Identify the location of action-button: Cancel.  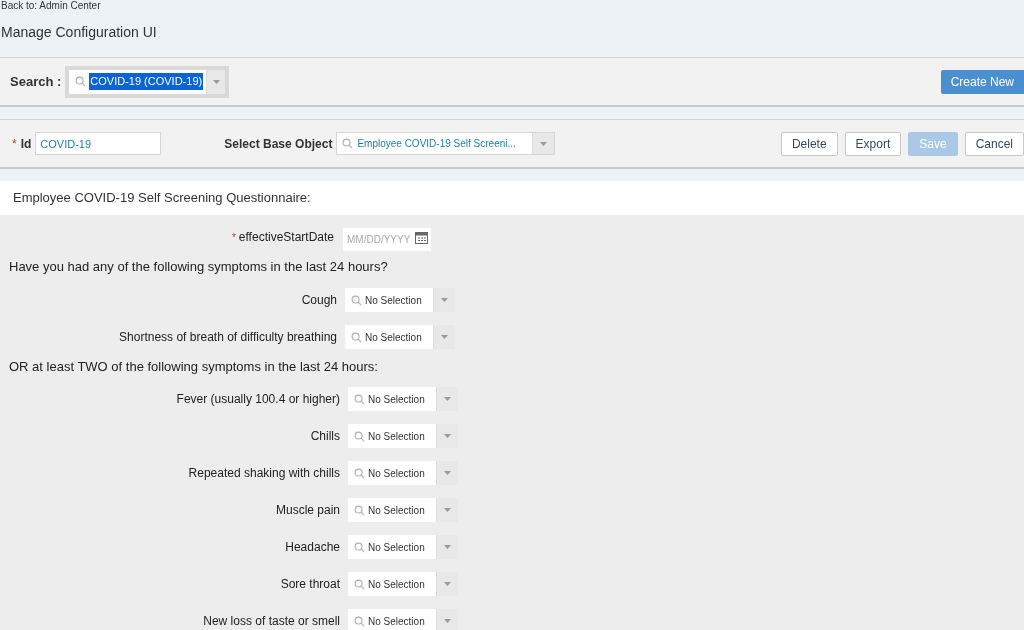
(994, 143).